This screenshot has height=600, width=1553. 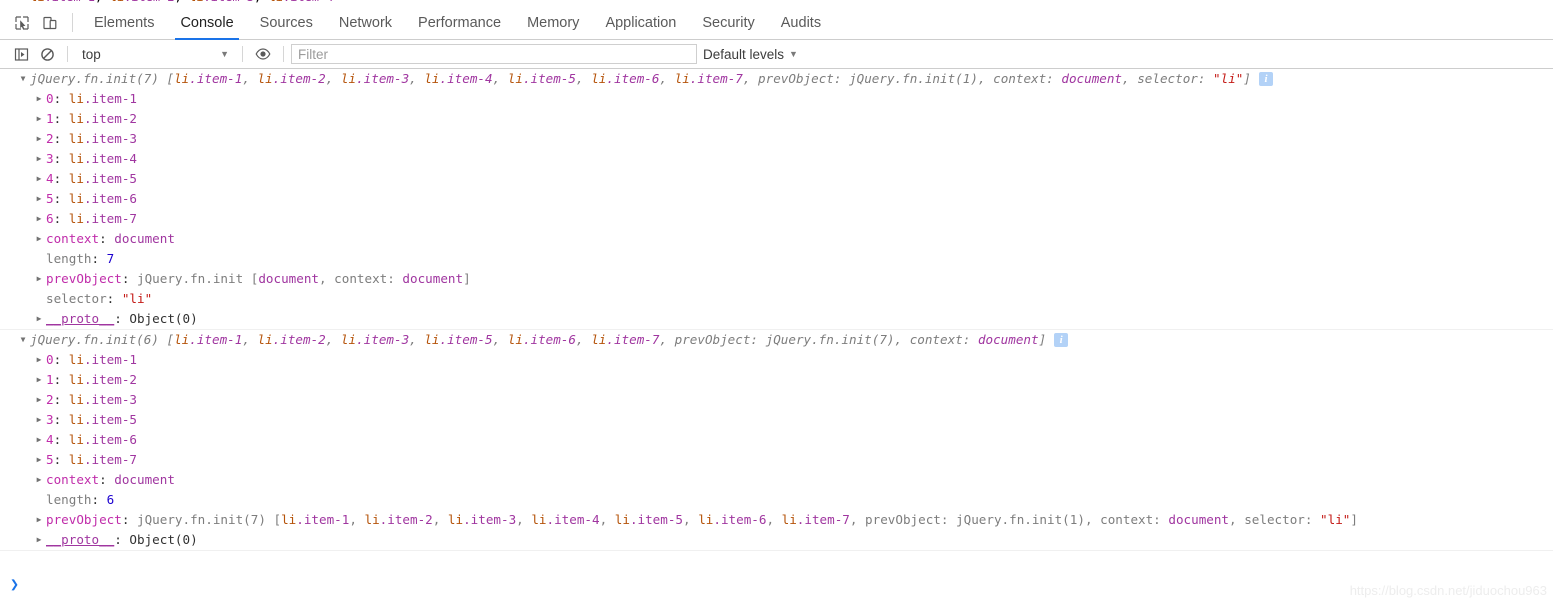 What do you see at coordinates (47, 54) in the screenshot?
I see `clear-console-icon` at bounding box center [47, 54].